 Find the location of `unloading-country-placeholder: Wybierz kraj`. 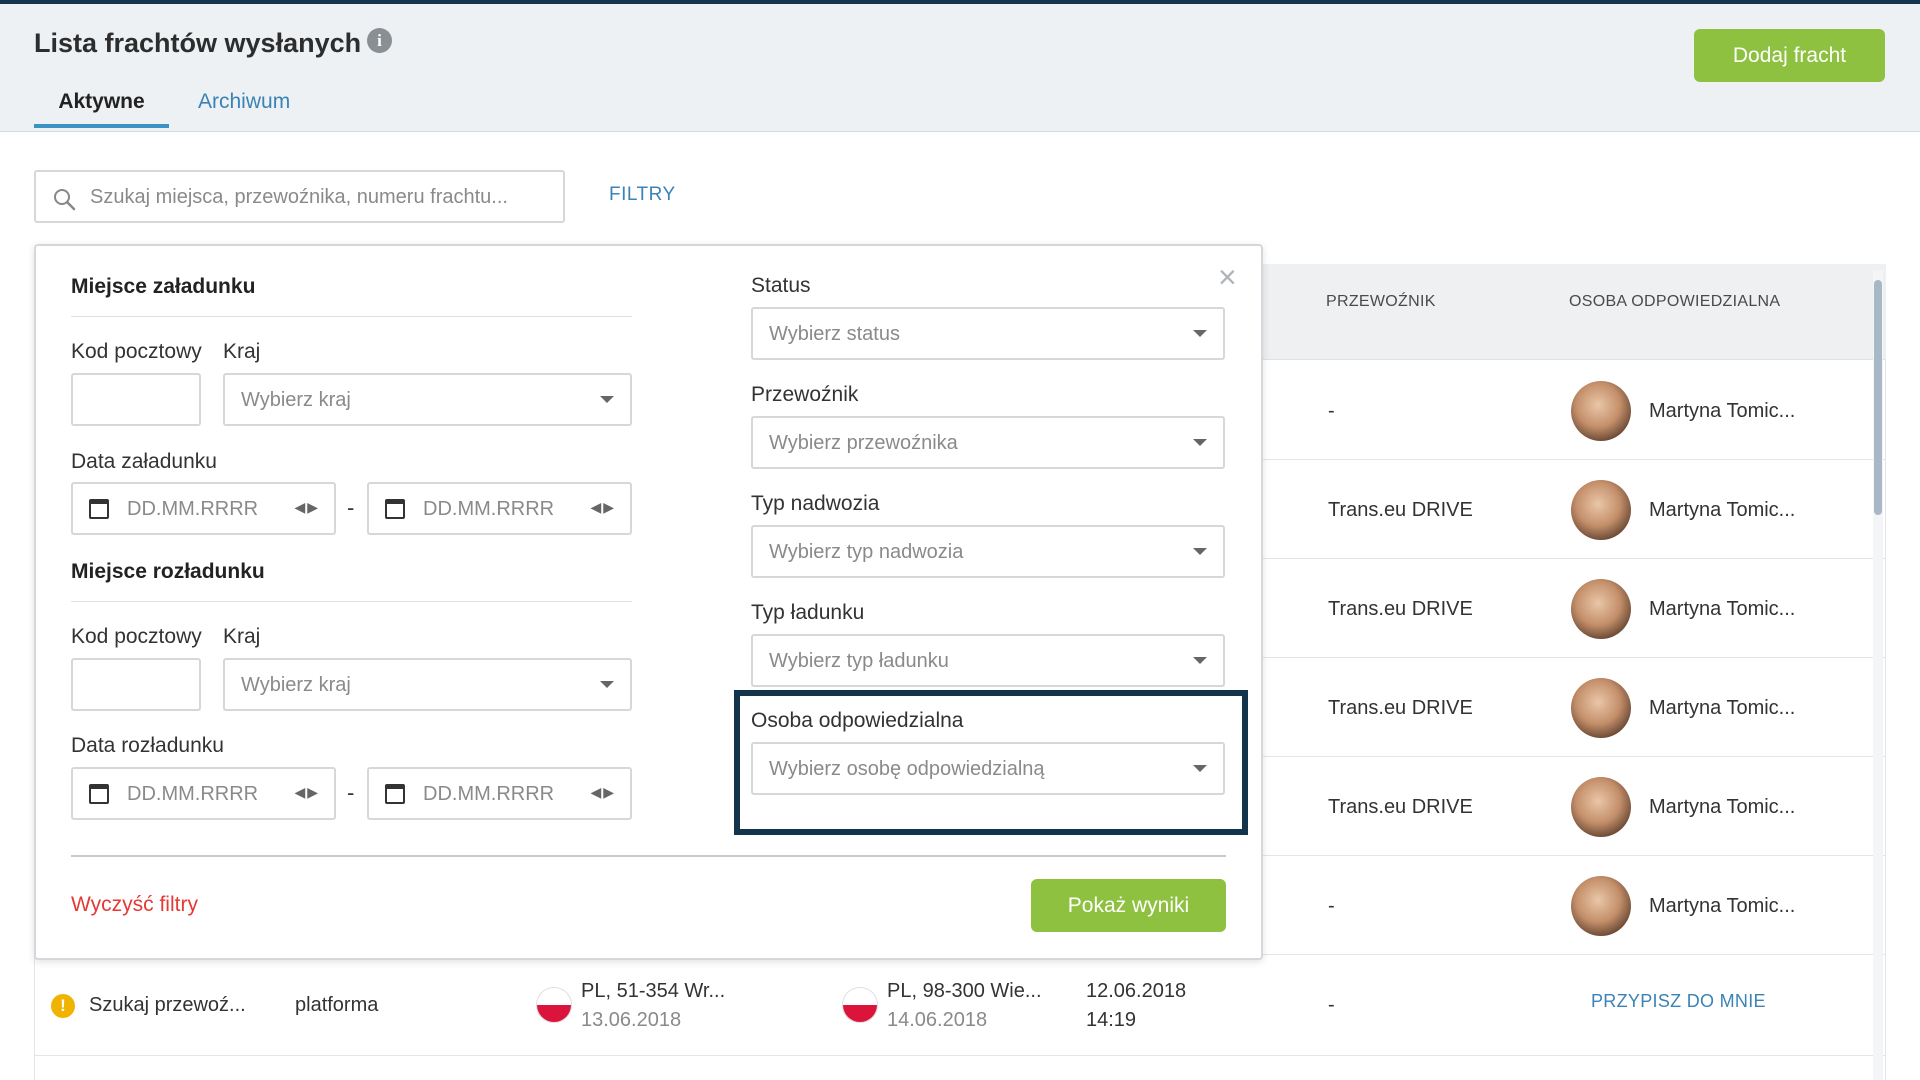

unloading-country-placeholder: Wybierz kraj is located at coordinates (296, 685).